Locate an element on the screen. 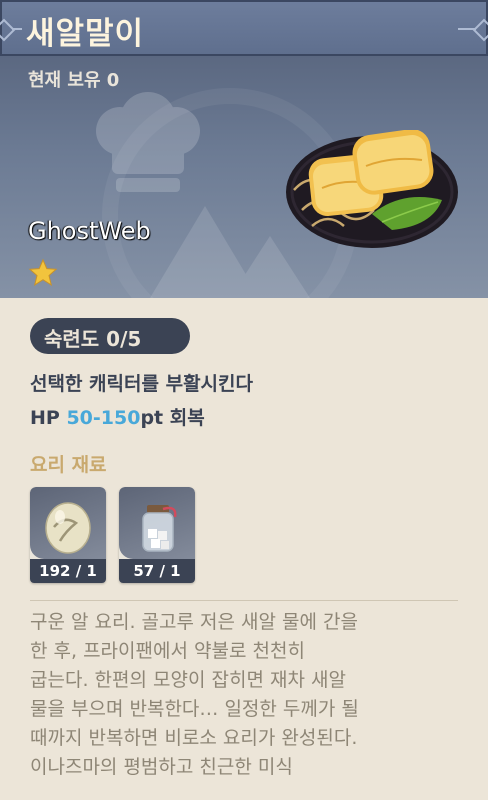 The height and width of the screenshot is (800, 488). section-divider is located at coordinates (244, 600).